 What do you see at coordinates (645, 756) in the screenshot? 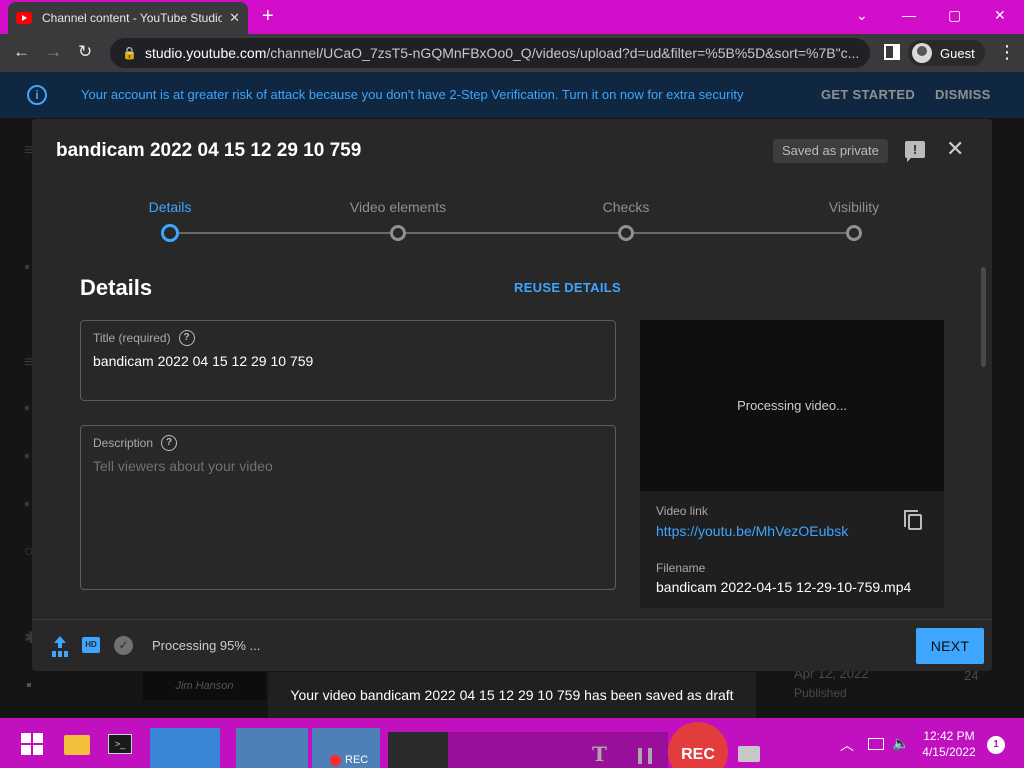
I see `pause-icon` at bounding box center [645, 756].